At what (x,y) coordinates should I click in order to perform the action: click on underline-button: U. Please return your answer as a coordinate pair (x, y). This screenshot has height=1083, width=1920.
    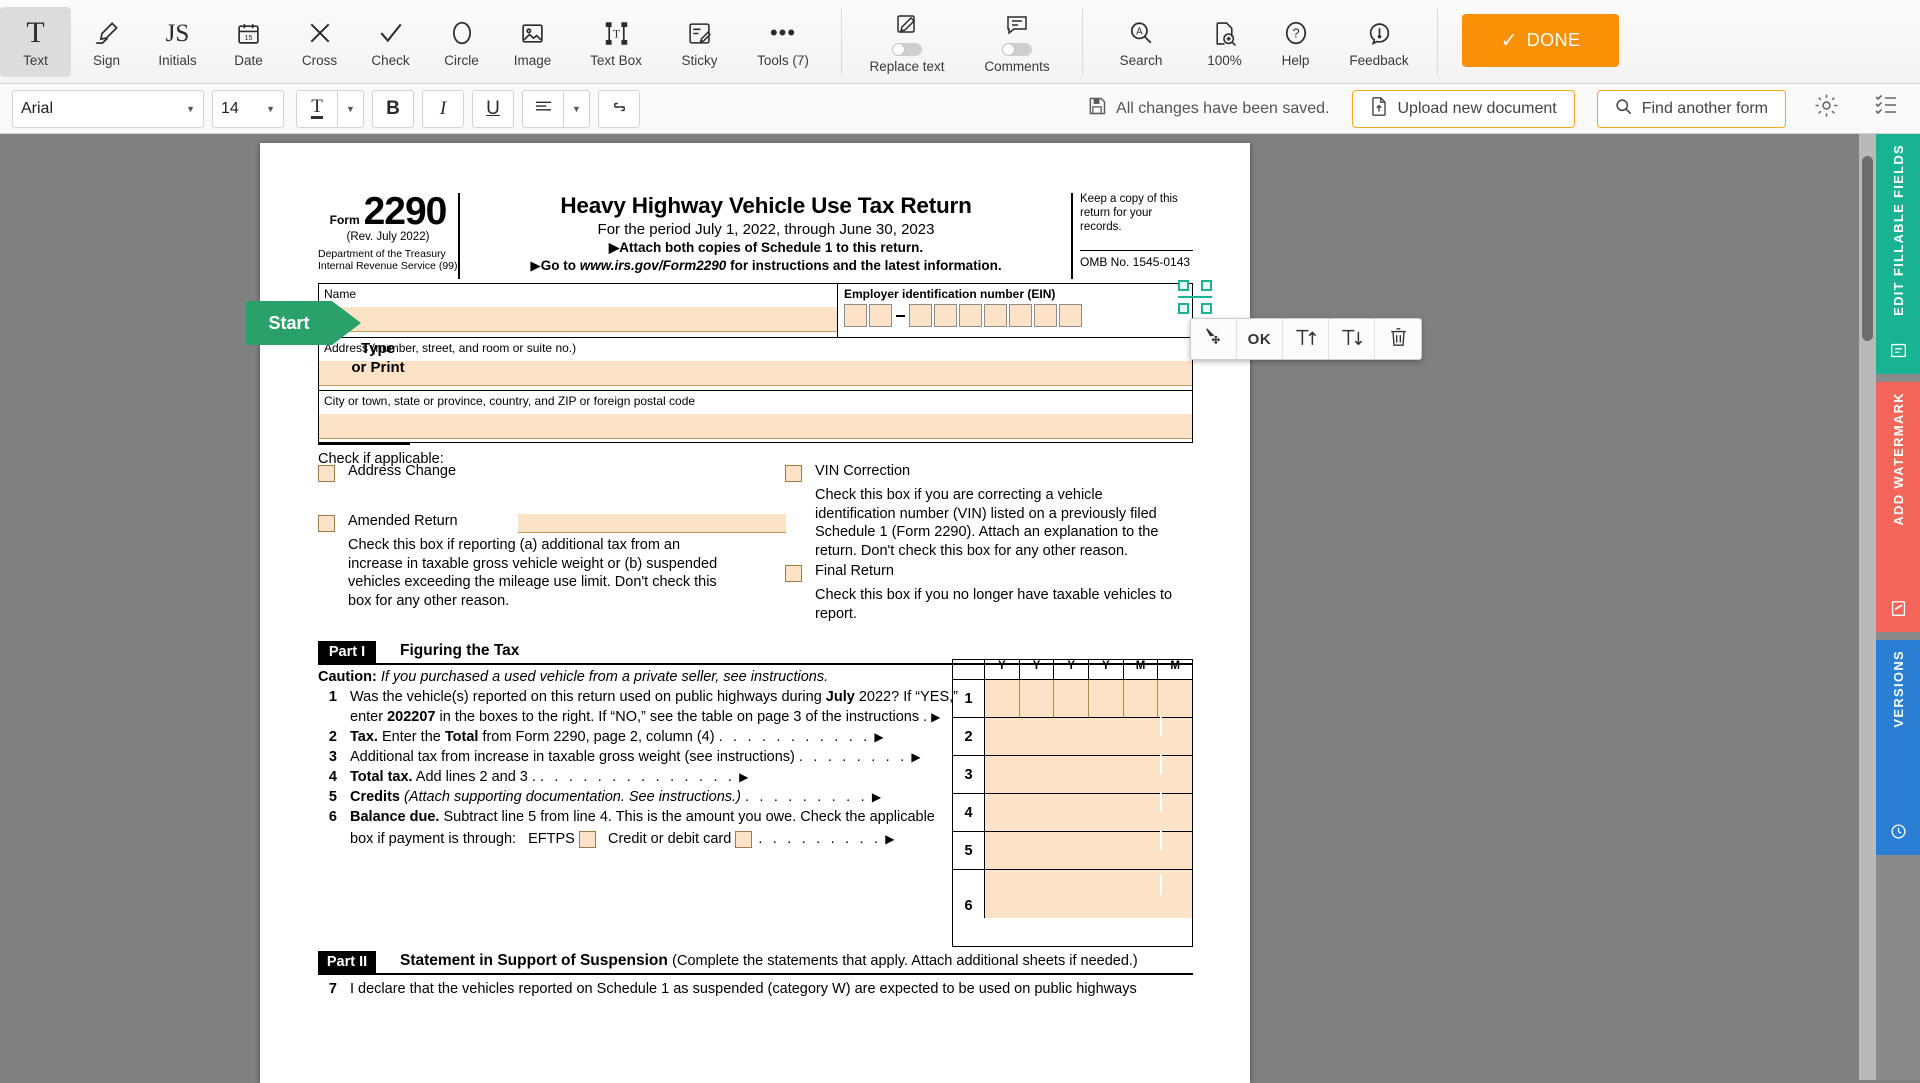
    Looking at the image, I should click on (493, 108).